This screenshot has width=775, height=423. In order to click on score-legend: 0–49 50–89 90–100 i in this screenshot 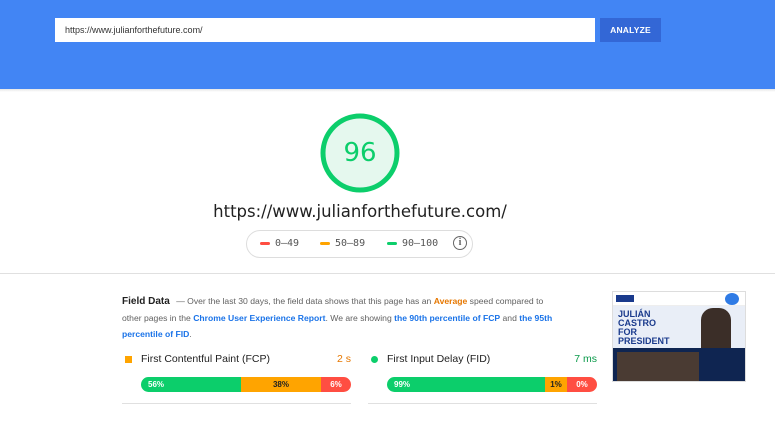, I will do `click(359, 244)`.